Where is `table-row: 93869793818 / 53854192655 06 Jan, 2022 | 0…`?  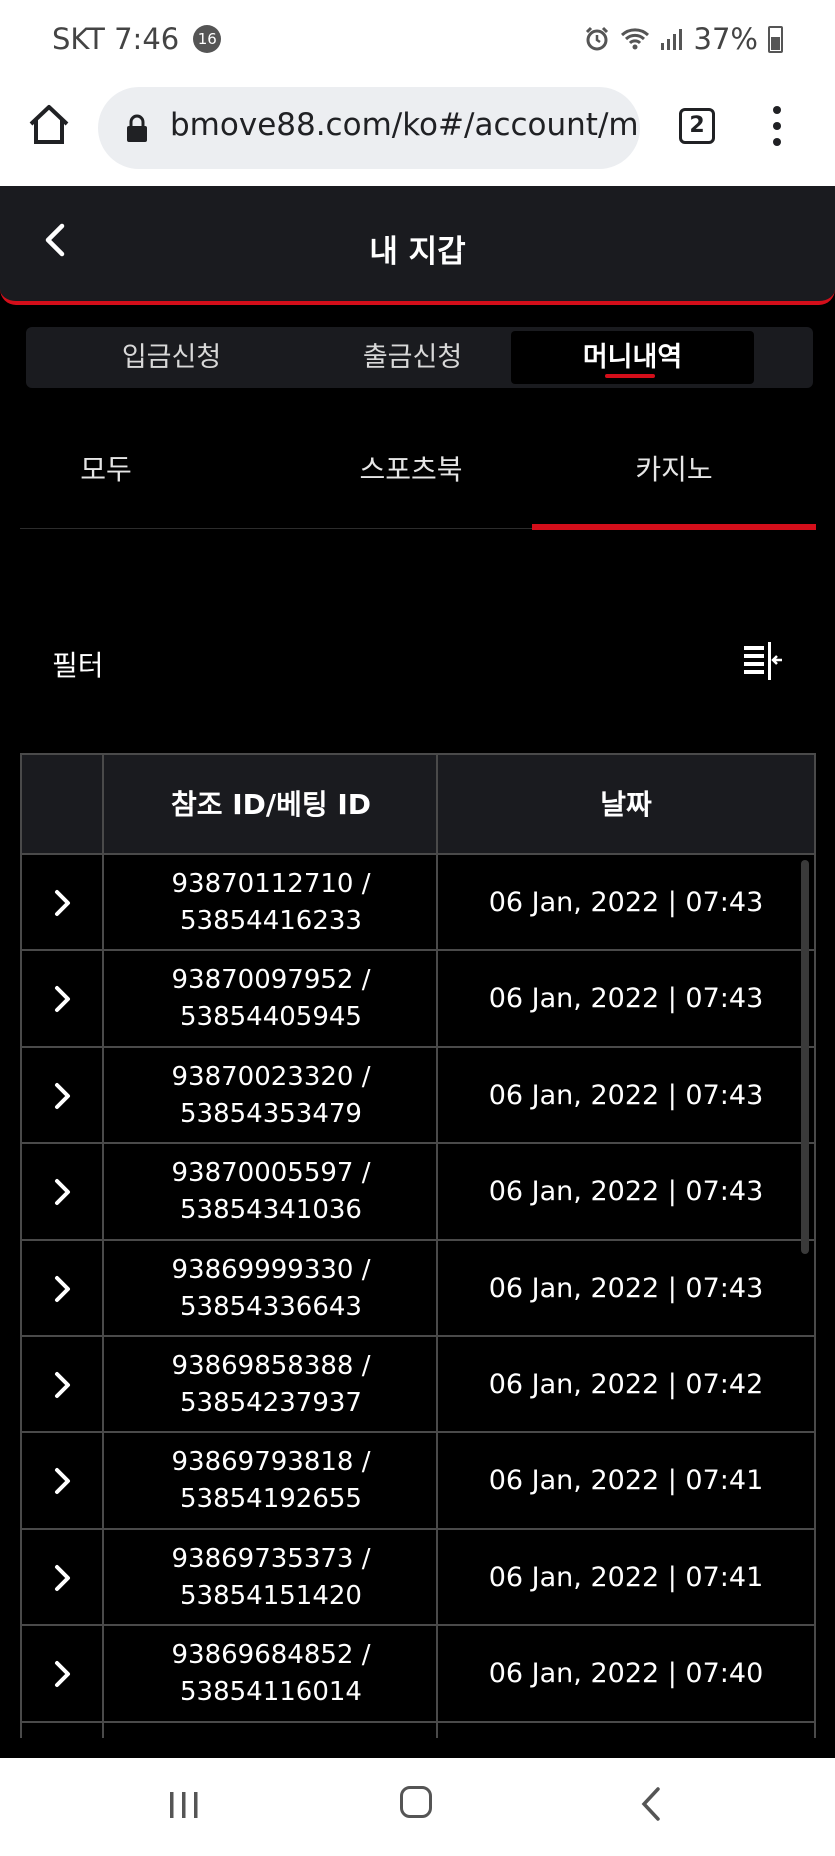 table-row: 93869793818 / 53854192655 06 Jan, 2022 | 0… is located at coordinates (418, 1481).